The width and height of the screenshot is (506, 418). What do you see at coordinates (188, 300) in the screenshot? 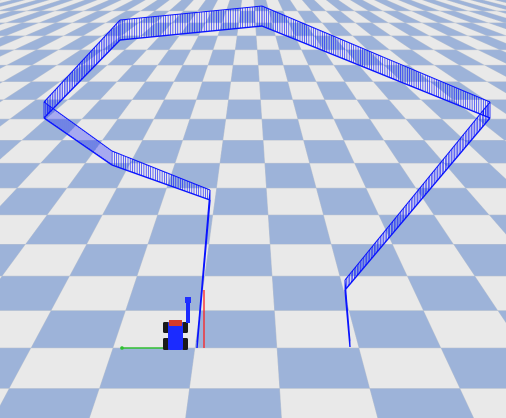
I see `robot-sensor-head` at bounding box center [188, 300].